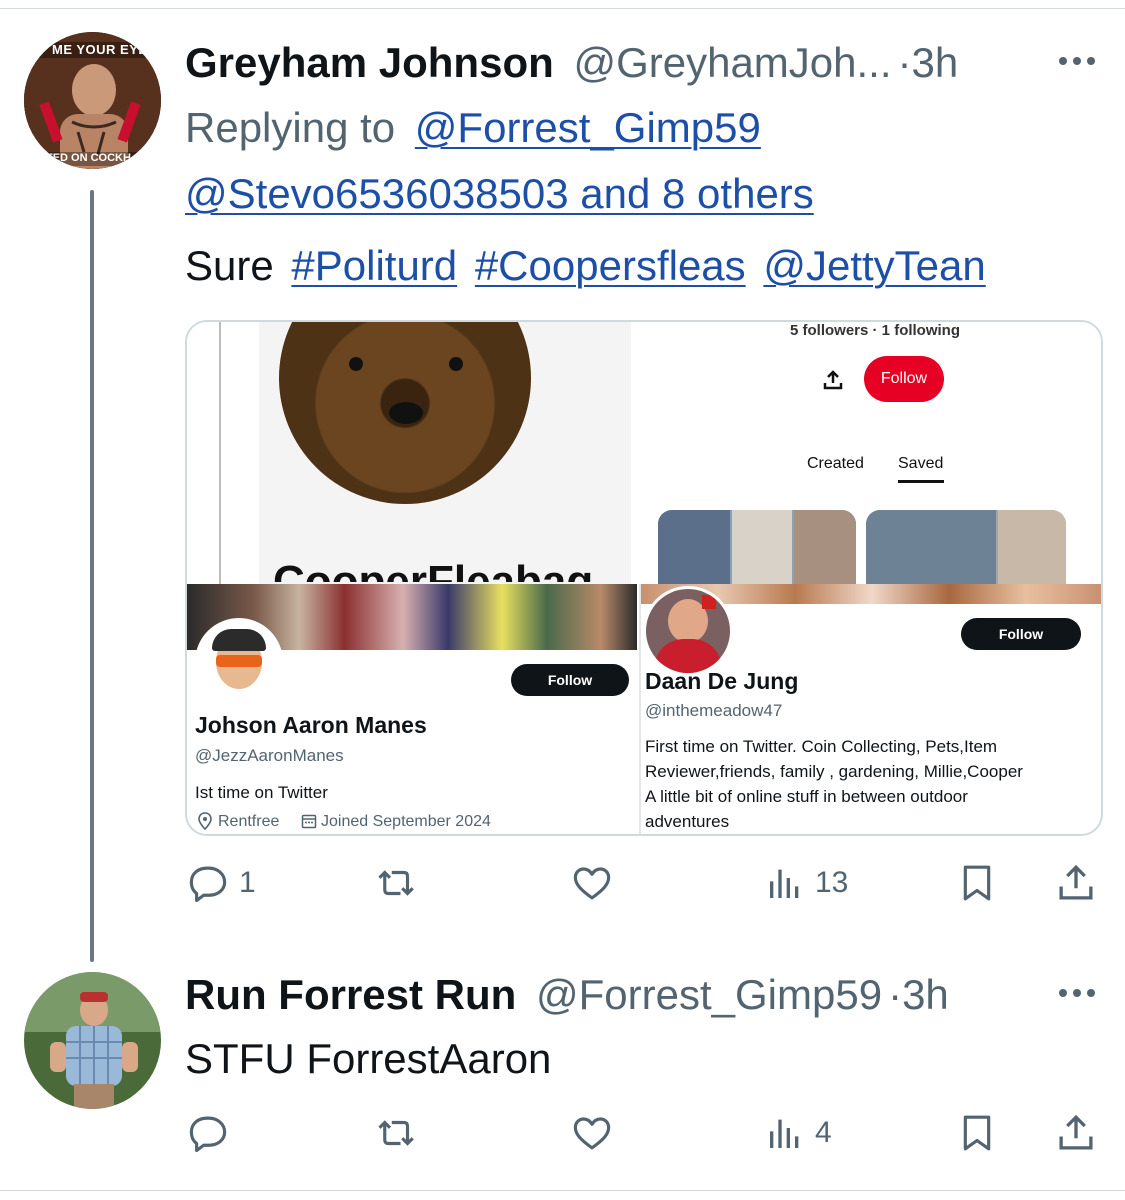 This screenshot has height=1200, width=1125. Describe the element at coordinates (205, 821) in the screenshot. I see `location-icon` at that location.